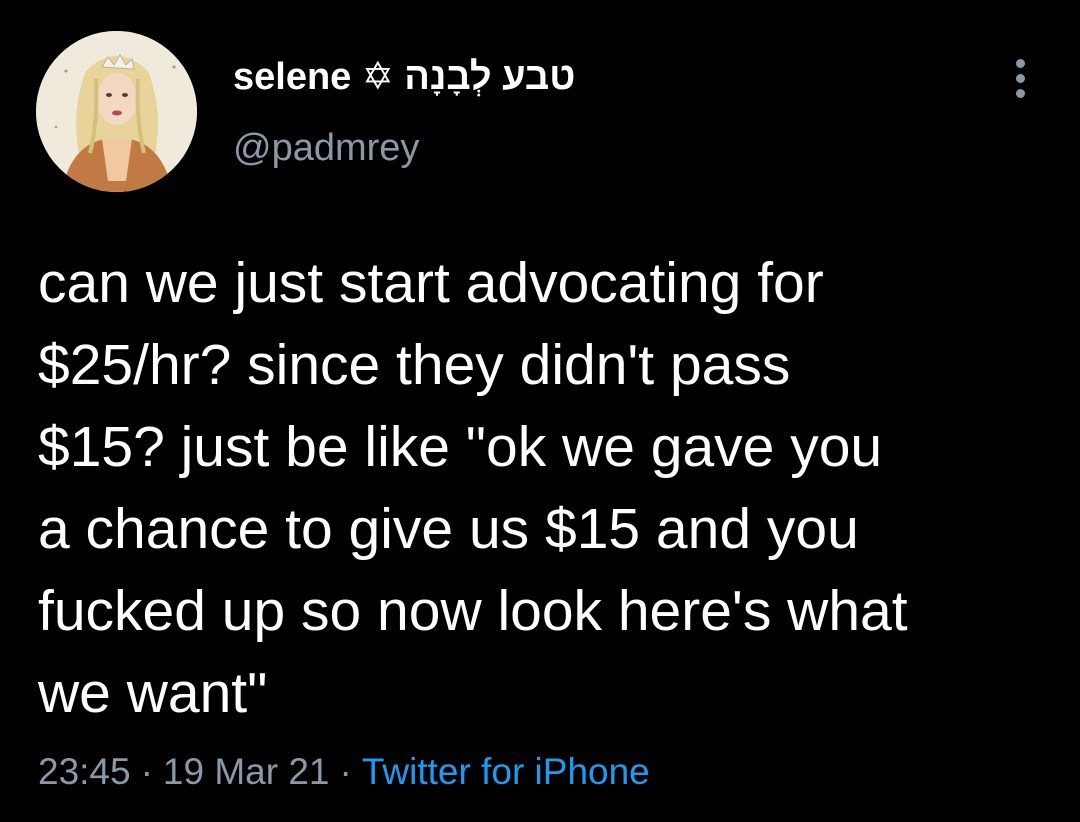 The height and width of the screenshot is (822, 1080). I want to click on user-handle: @padmrey, so click(326, 148).